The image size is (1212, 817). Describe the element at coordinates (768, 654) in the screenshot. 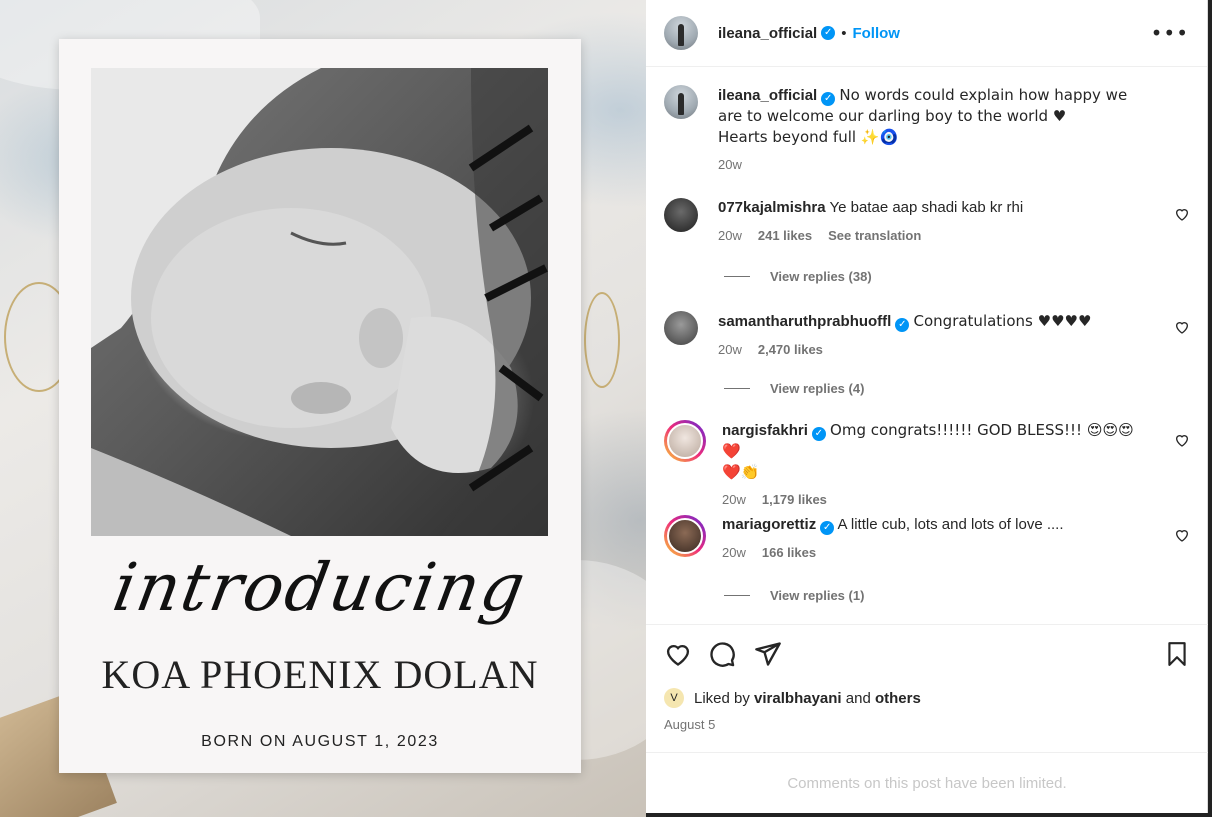

I see `share-send-icon` at that location.